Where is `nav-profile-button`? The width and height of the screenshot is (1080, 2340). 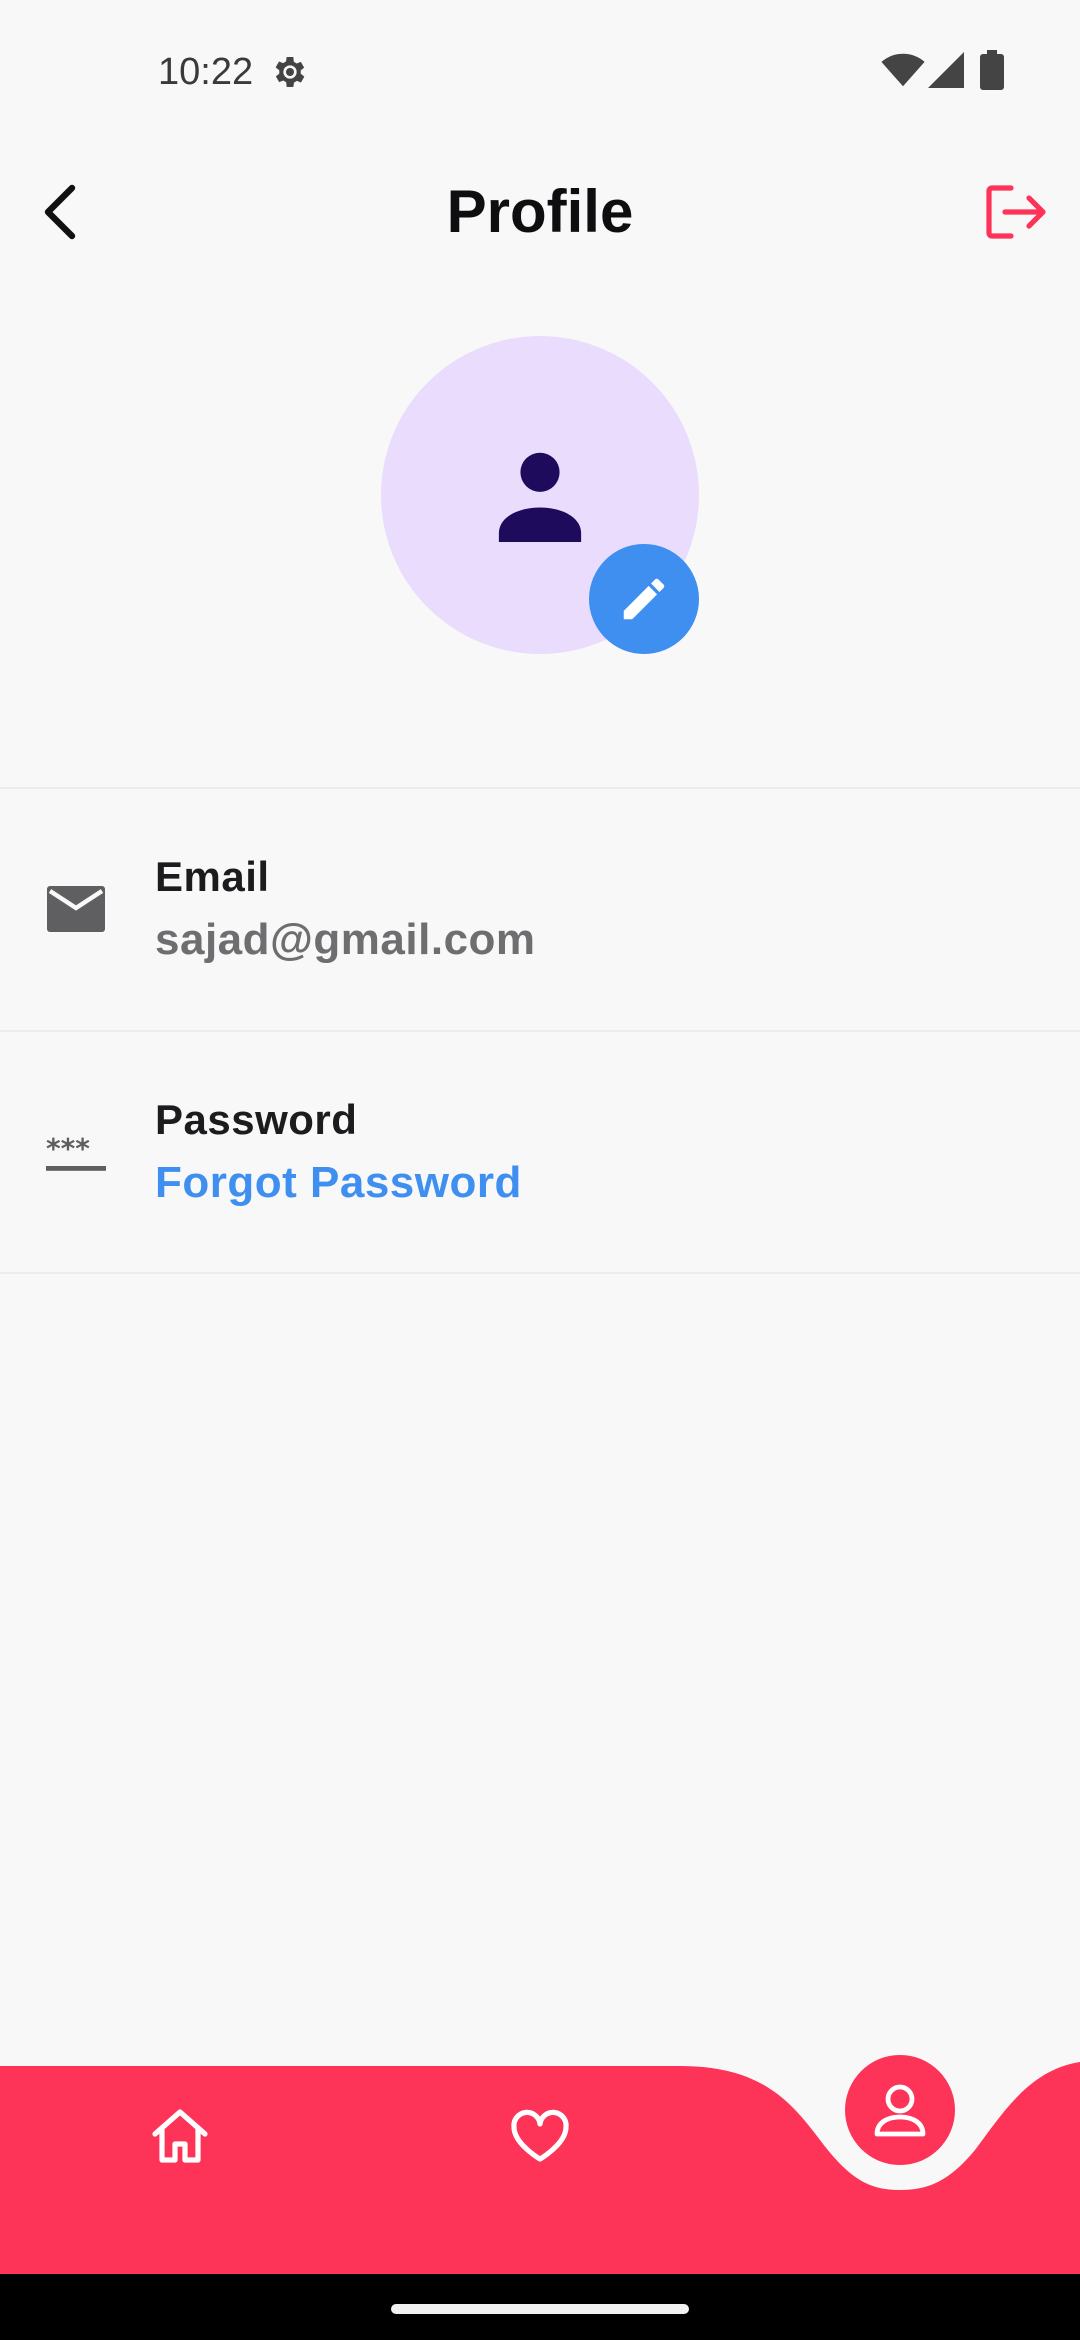
nav-profile-button is located at coordinates (900, 2110).